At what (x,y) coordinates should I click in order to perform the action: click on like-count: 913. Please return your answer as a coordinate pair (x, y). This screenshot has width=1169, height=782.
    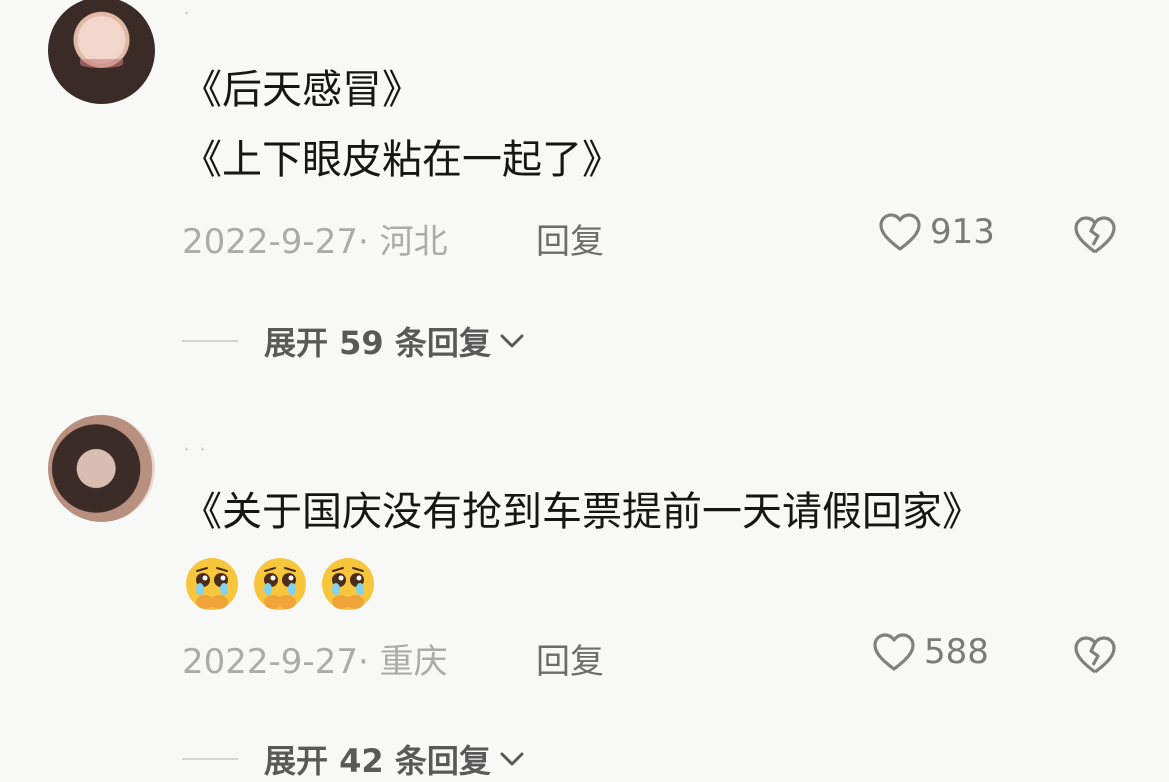
    Looking at the image, I should click on (962, 232).